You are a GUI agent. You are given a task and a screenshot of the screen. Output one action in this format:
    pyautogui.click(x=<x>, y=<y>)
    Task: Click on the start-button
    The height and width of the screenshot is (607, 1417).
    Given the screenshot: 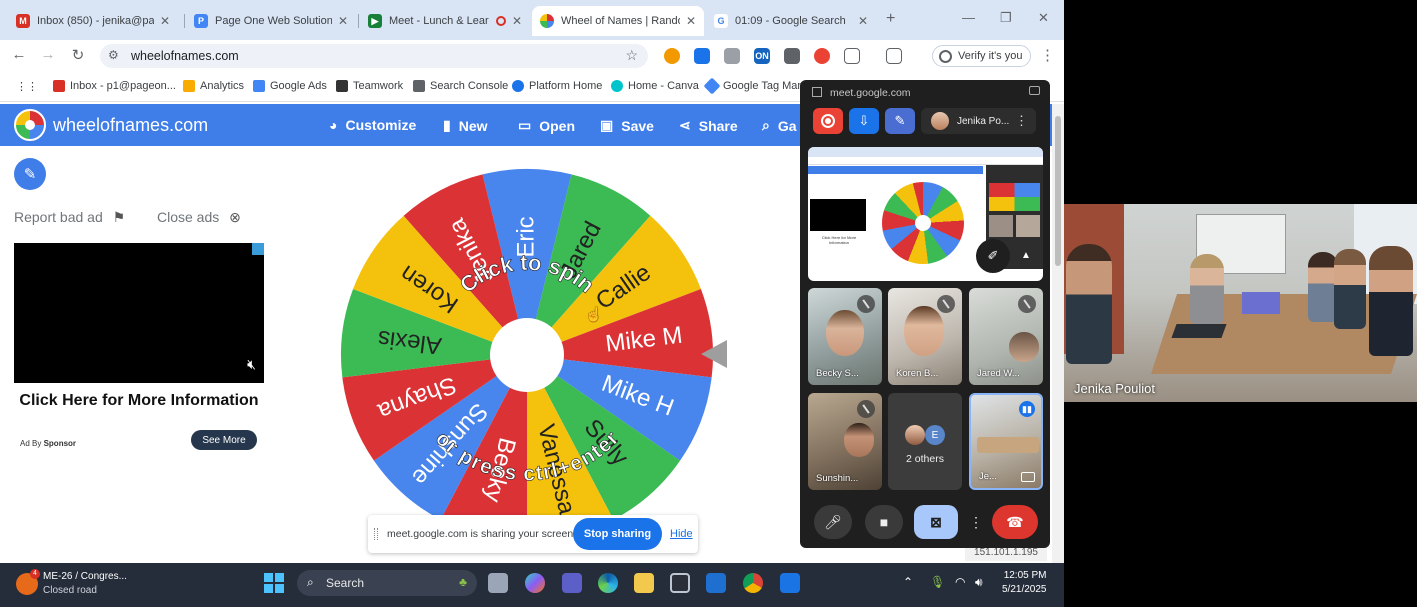 What is the action you would take?
    pyautogui.click(x=274, y=583)
    